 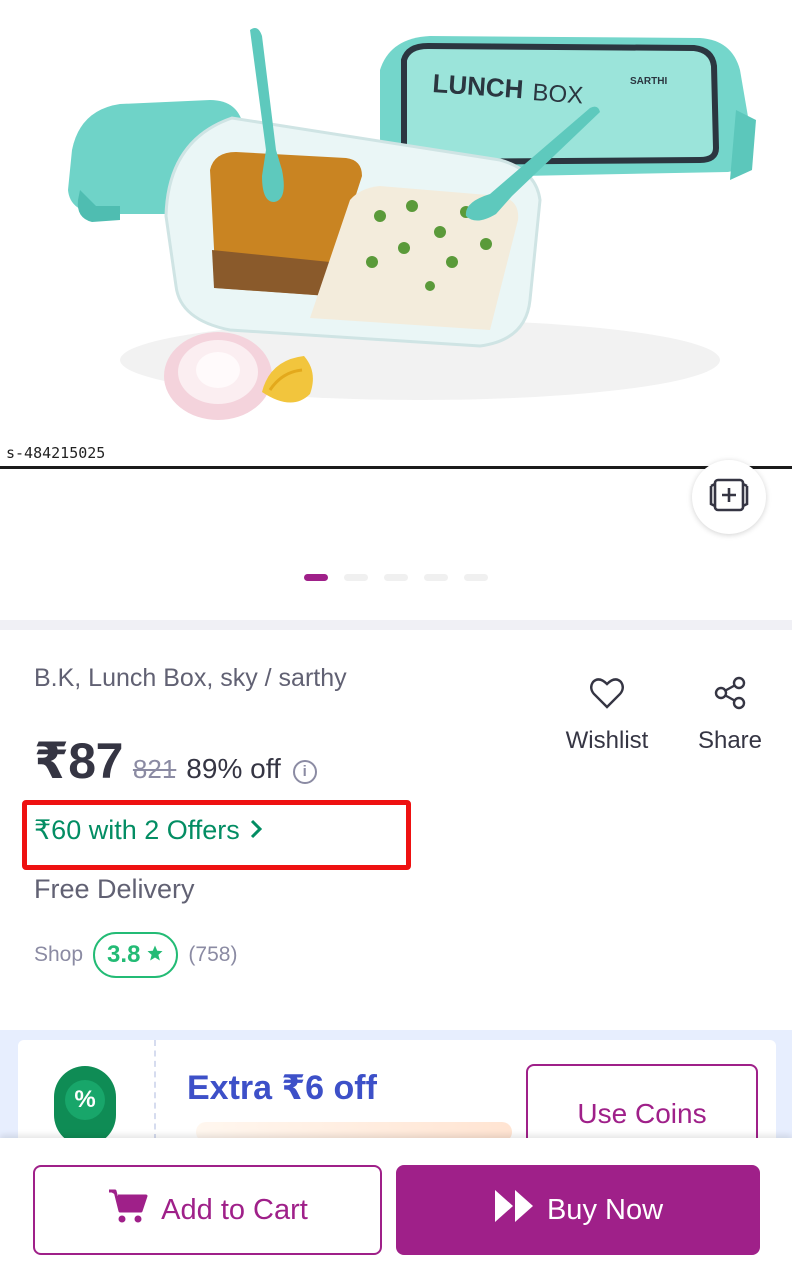 I want to click on rating-count: (758), so click(x=213, y=954).